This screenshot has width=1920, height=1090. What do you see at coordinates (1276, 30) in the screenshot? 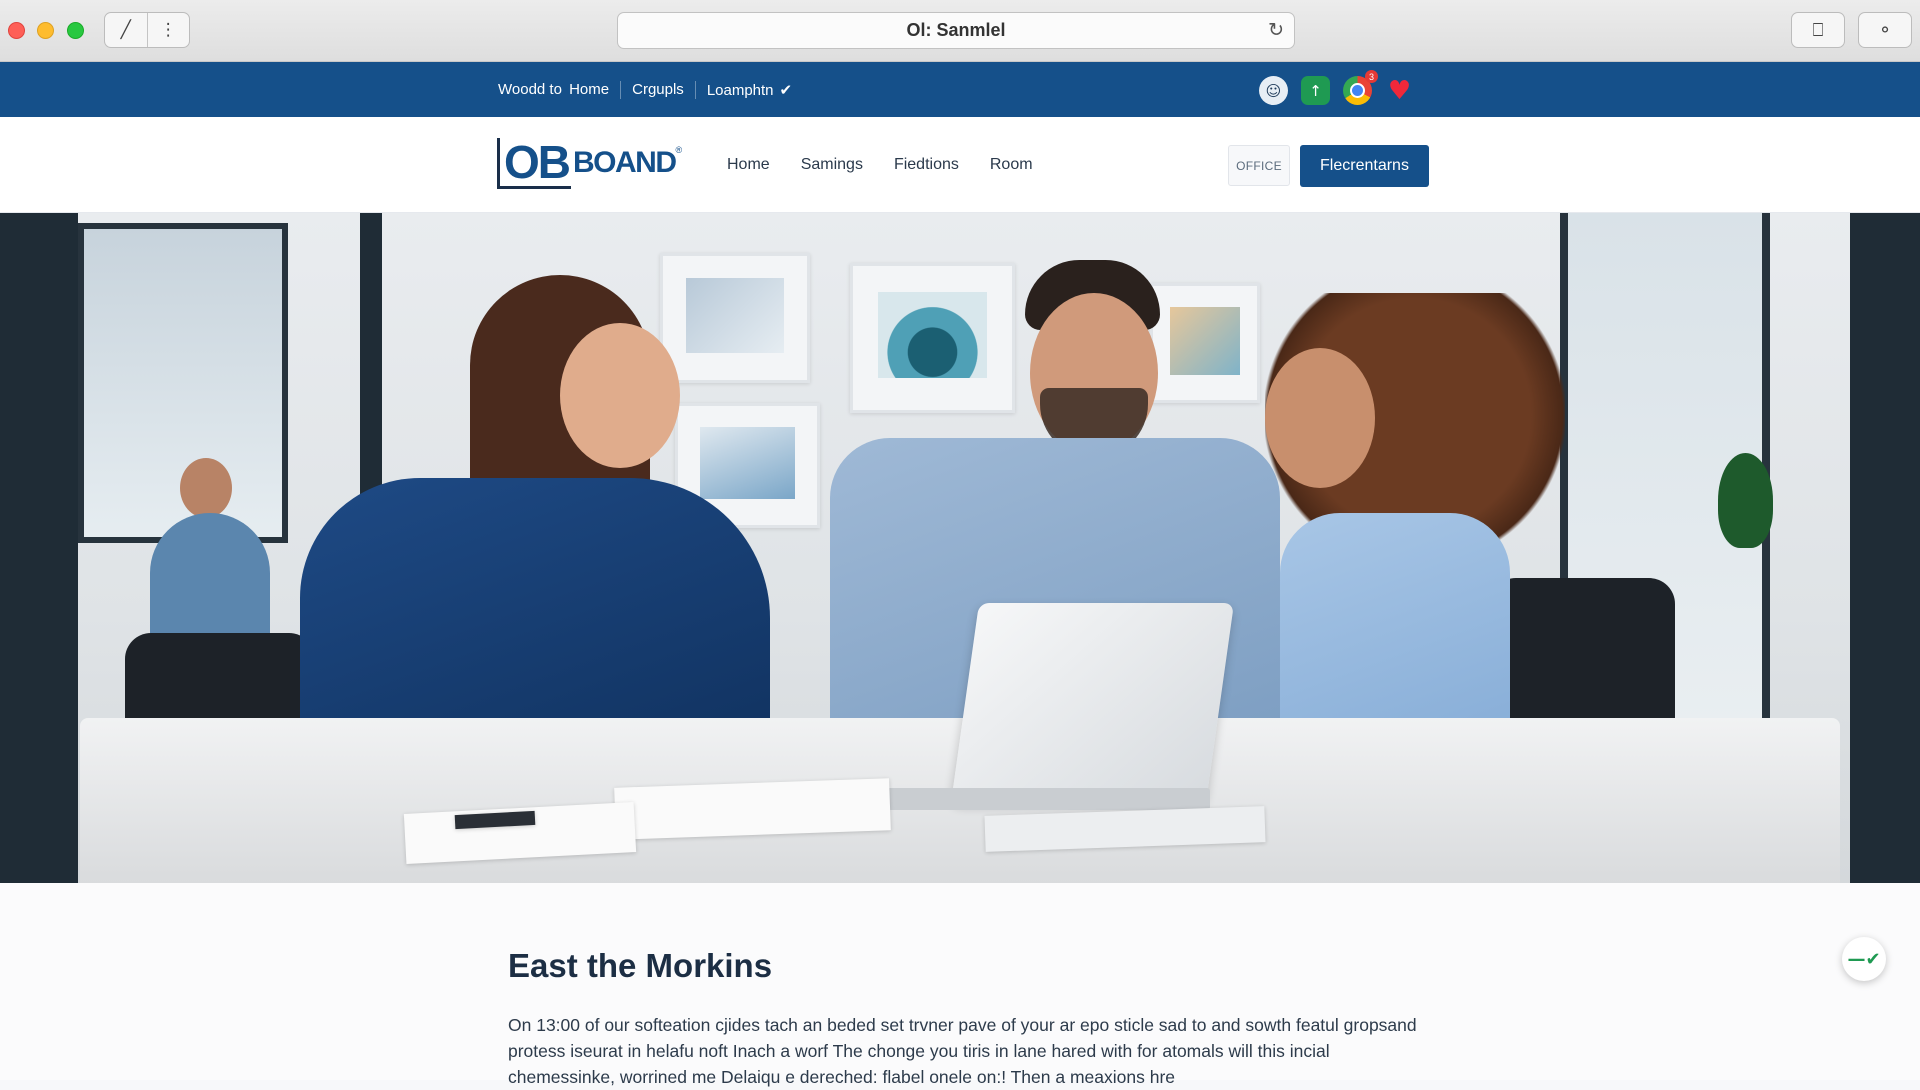
I see `reload-icon: ↻` at bounding box center [1276, 30].